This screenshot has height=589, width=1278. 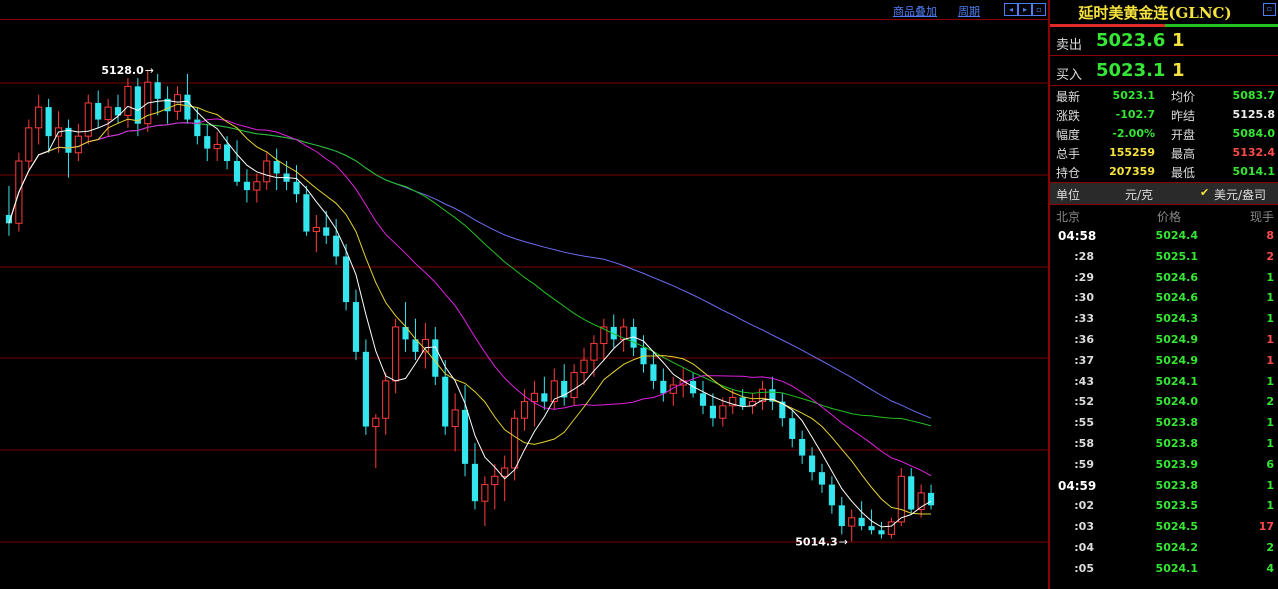 I want to click on tick-row: :43 5024.1 1, so click(x=1164, y=381).